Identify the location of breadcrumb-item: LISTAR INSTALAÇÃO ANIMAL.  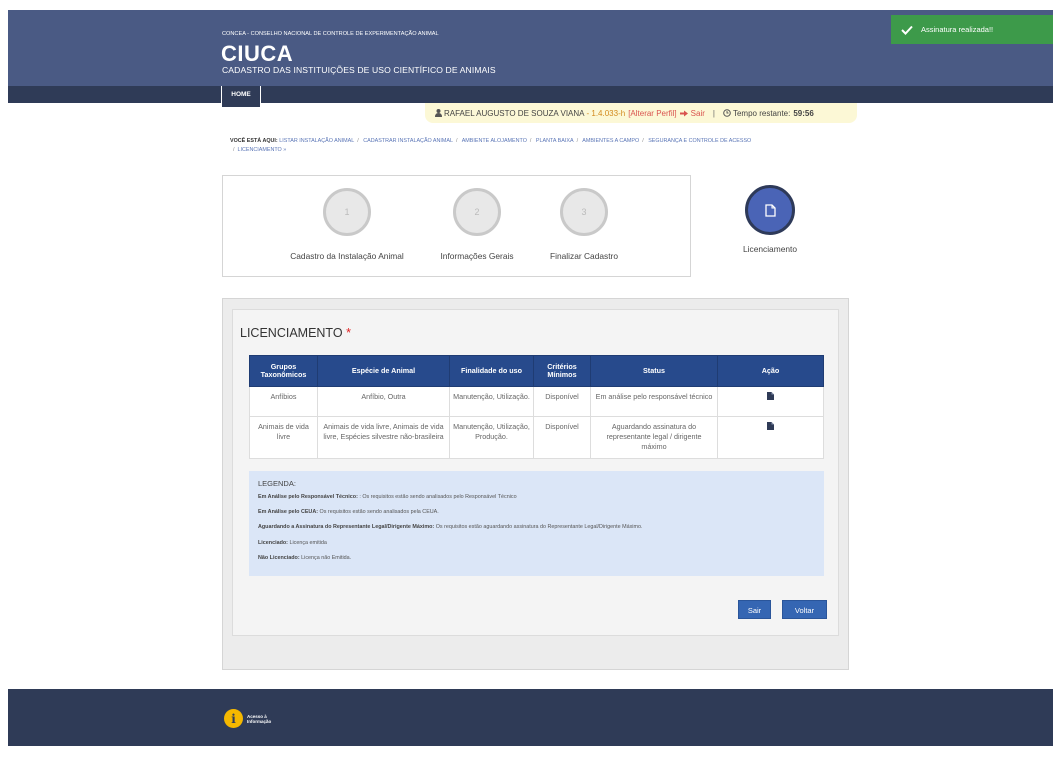
(316, 141).